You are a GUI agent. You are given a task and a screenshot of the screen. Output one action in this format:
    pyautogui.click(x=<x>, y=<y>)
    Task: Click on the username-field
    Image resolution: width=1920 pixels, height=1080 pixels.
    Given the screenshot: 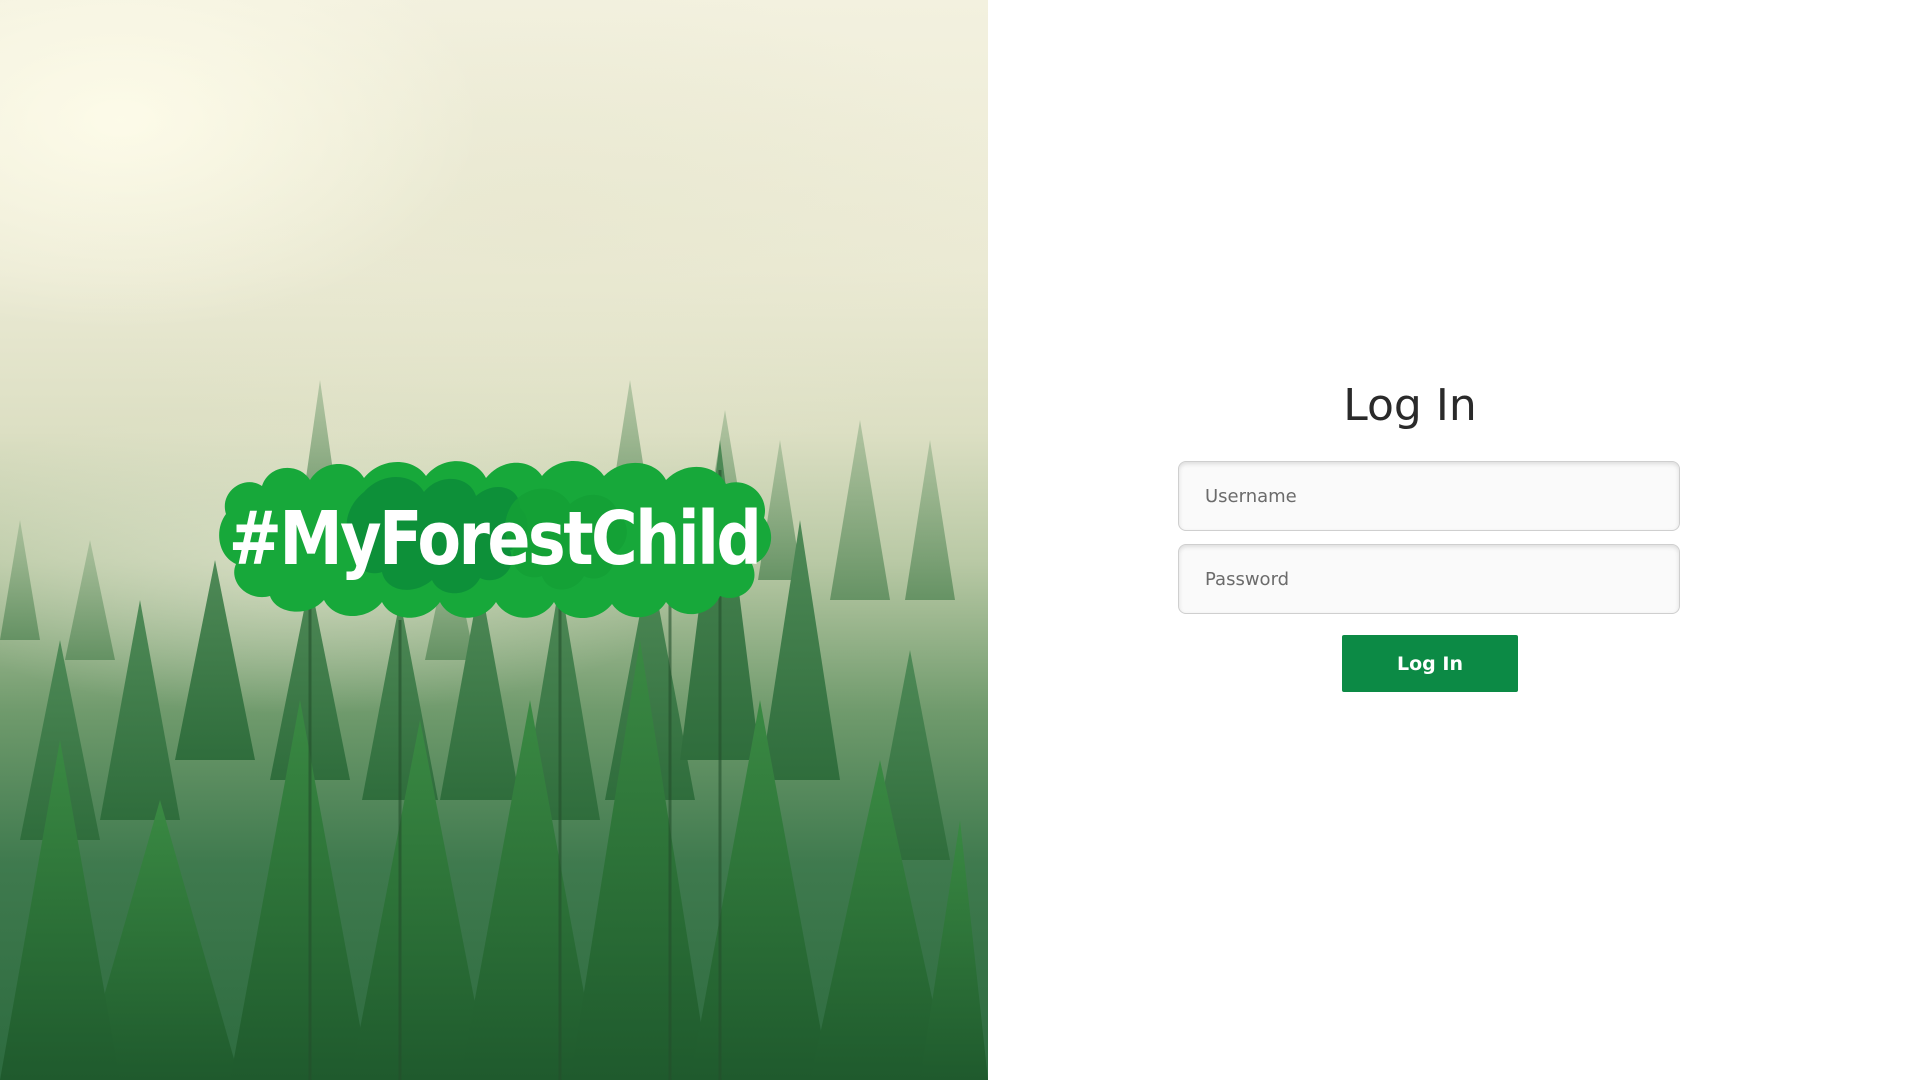 What is the action you would take?
    pyautogui.click(x=1429, y=496)
    